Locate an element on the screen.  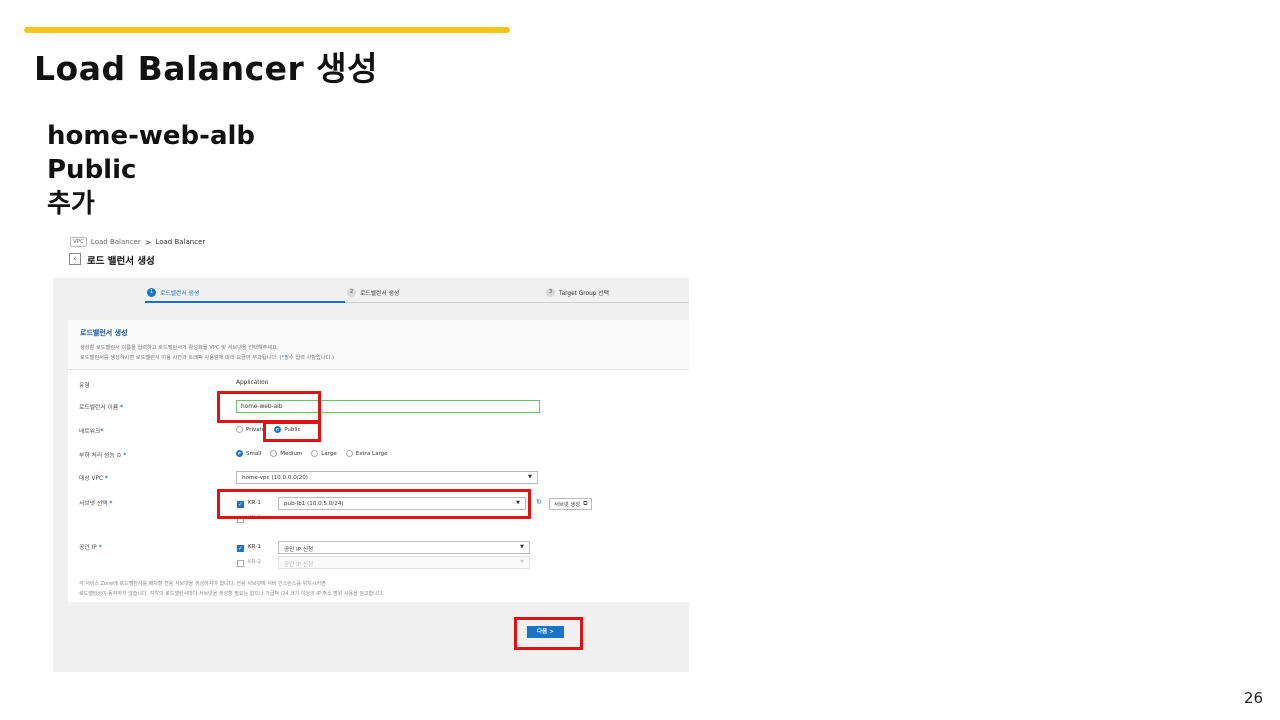
performance-radio-group: Small Medium Large Extra Large is located at coordinates (312, 453).